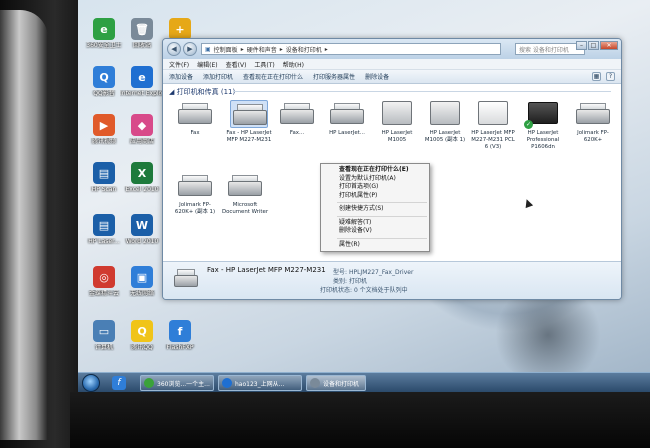 The width and height of the screenshot is (650, 448). Describe the element at coordinates (262, 49) in the screenshot. I see `breadcrumb-item: 硬件和声音` at that location.